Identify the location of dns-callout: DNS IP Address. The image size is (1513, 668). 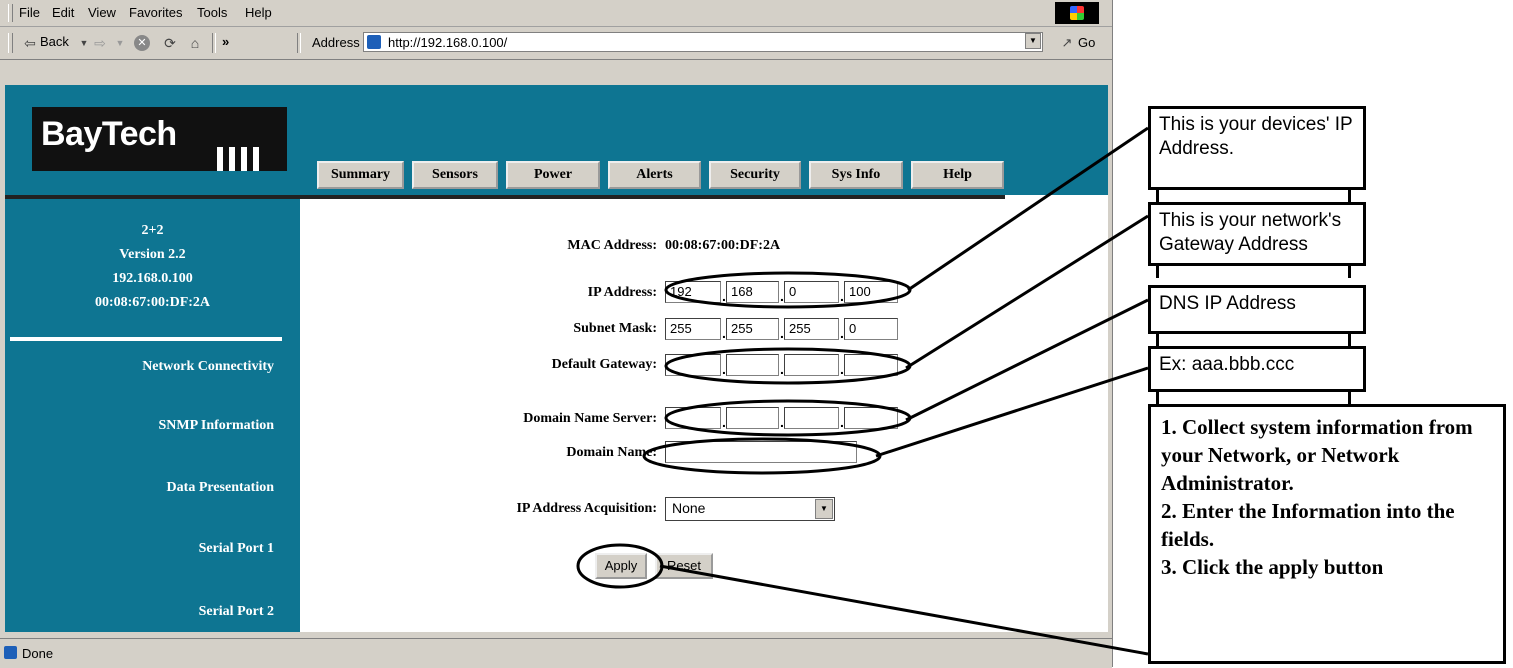
(1257, 309).